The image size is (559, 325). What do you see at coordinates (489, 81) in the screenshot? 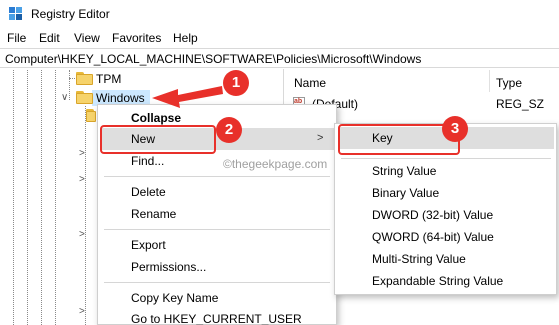
I see `column-divider` at bounding box center [489, 81].